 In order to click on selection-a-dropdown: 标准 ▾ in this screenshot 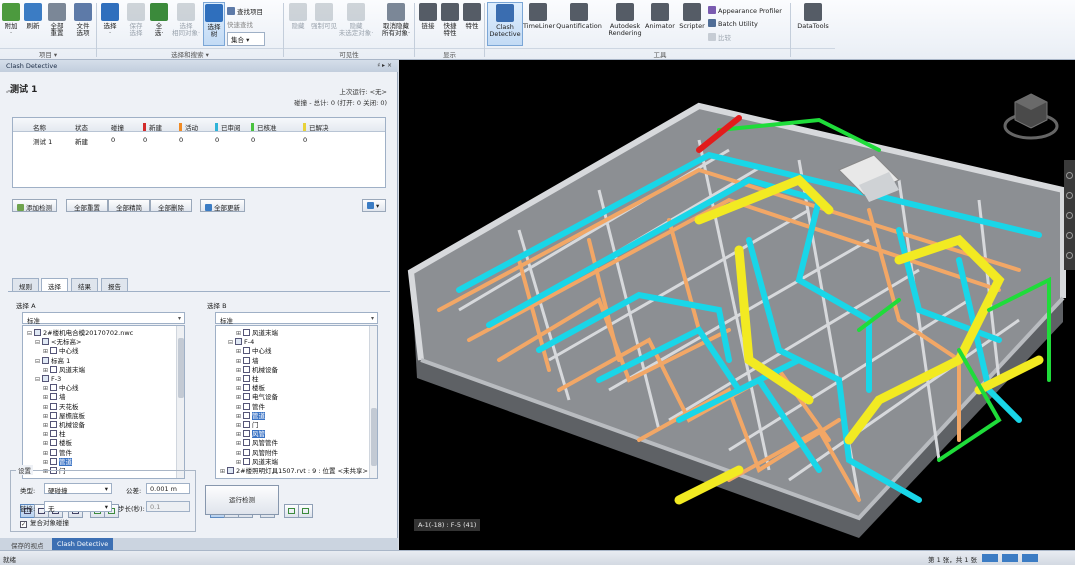, I will do `click(103, 318)`.